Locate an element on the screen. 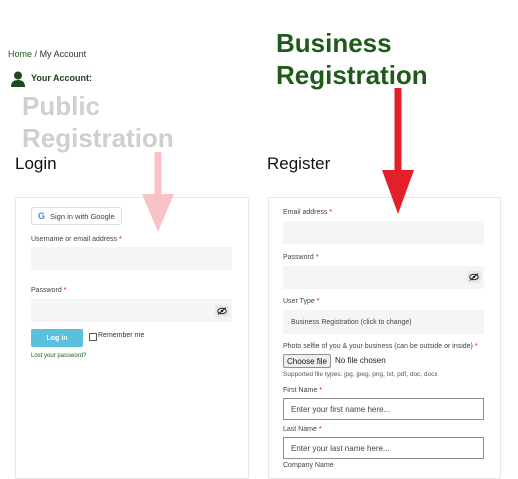  toggle-register-password-visibility-button is located at coordinates (474, 277).